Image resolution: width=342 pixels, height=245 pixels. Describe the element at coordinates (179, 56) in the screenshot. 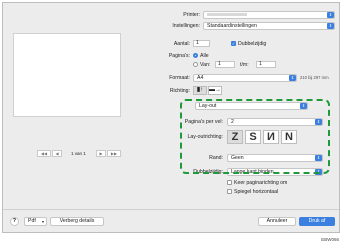

I see `pages-label: Pagina's:` at that location.